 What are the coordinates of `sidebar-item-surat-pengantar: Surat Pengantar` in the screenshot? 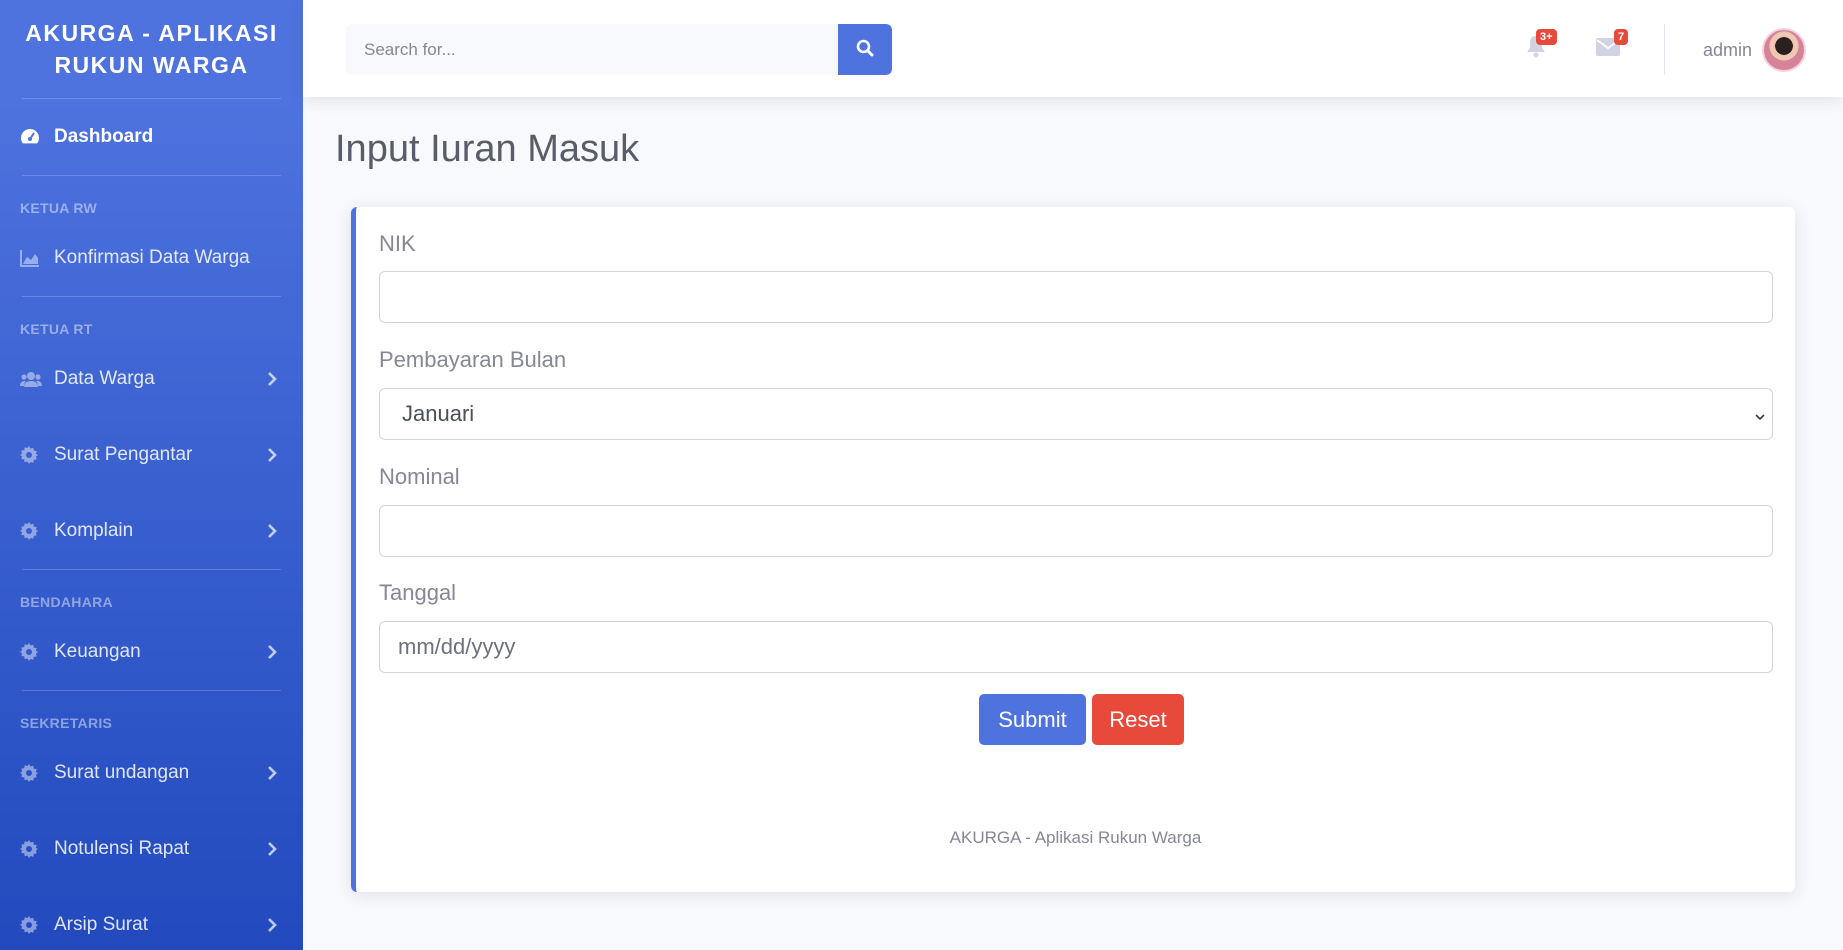 It's located at (151, 455).